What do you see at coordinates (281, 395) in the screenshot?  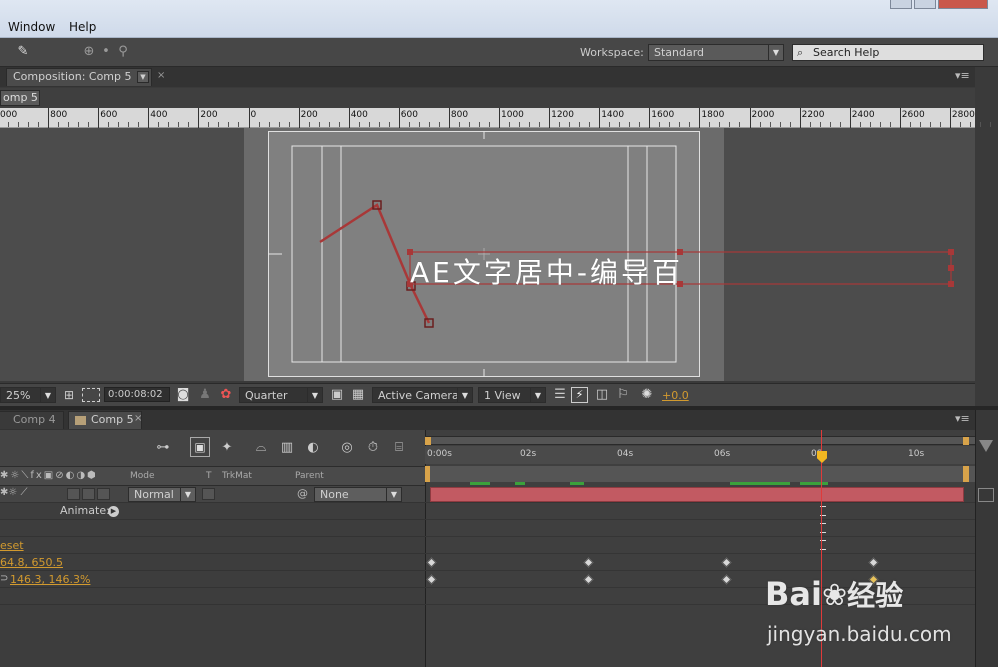 I see `resolution-dropdown: Quarter ▼` at bounding box center [281, 395].